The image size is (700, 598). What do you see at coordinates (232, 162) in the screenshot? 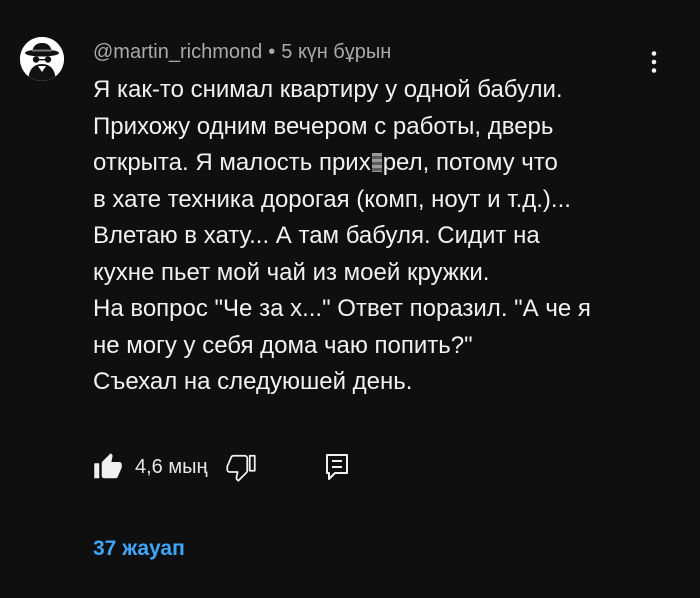
I see `comment-line-part: открыта. Я малость прих` at bounding box center [232, 162].